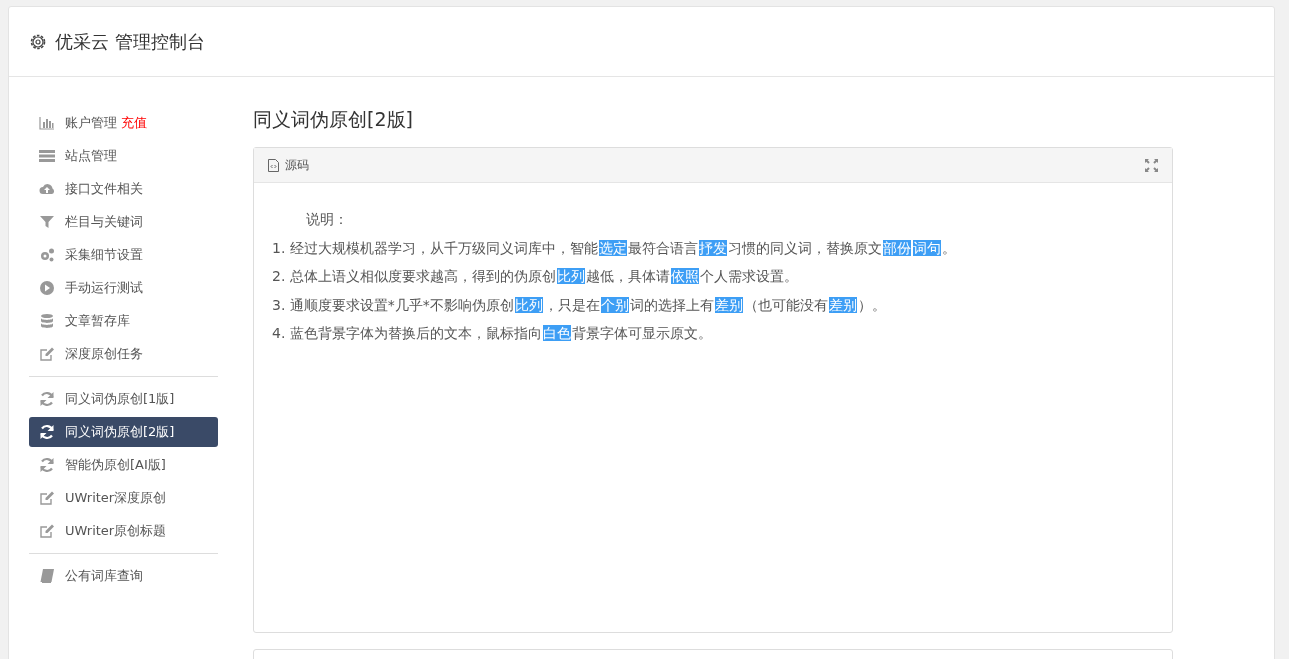  I want to click on source-tab: 源码, so click(297, 165).